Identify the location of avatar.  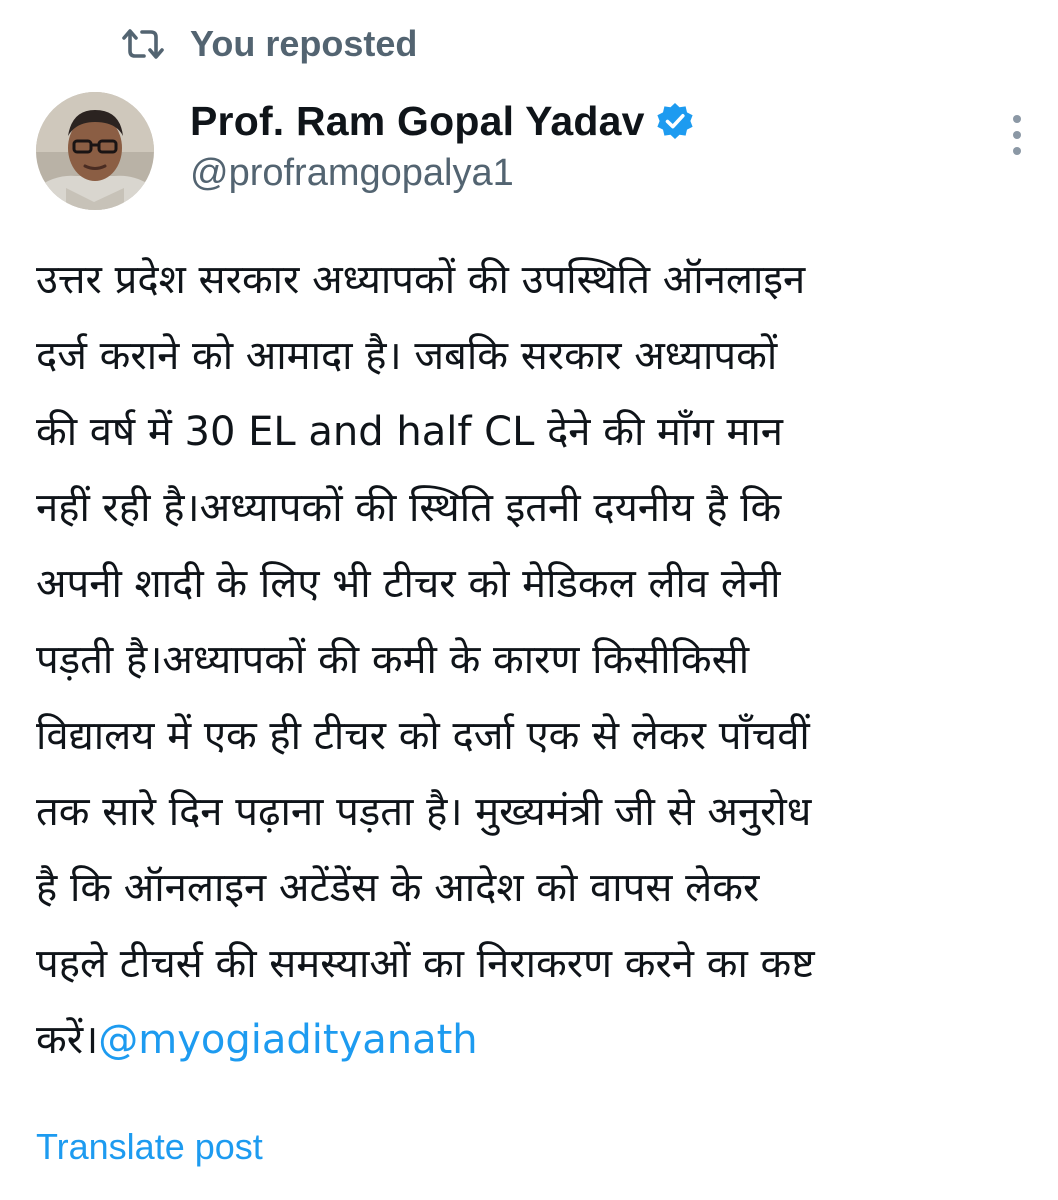
(95, 151).